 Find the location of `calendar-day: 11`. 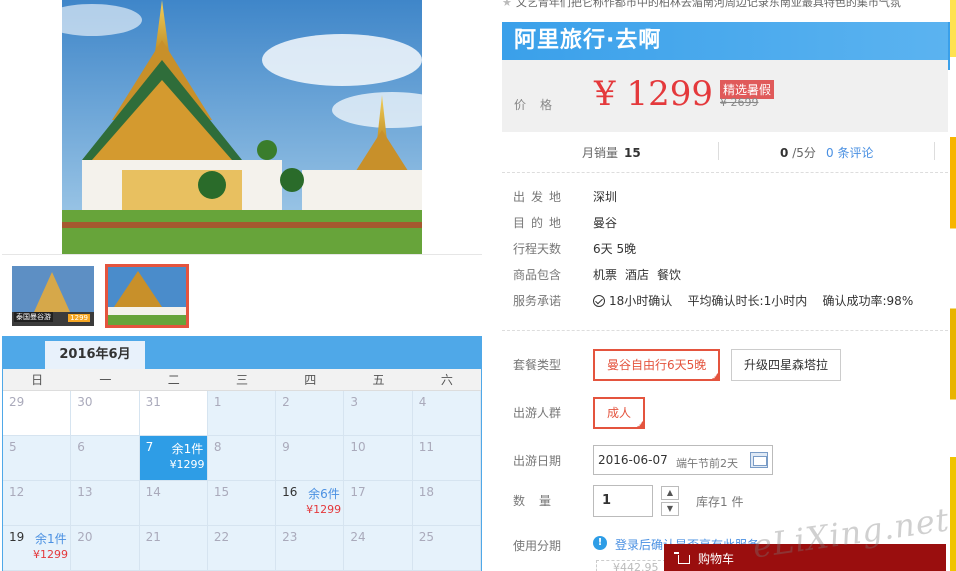

calendar-day: 11 is located at coordinates (446, 458).